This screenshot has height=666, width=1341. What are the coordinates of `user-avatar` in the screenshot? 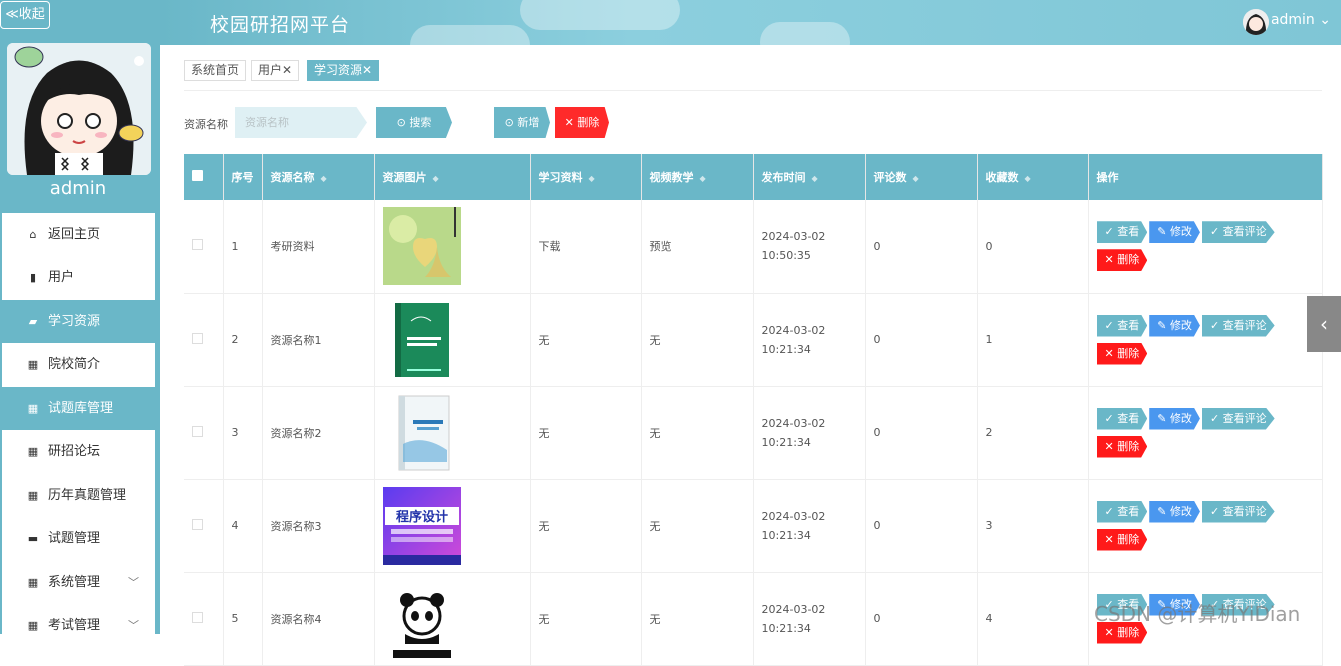 It's located at (1256, 22).